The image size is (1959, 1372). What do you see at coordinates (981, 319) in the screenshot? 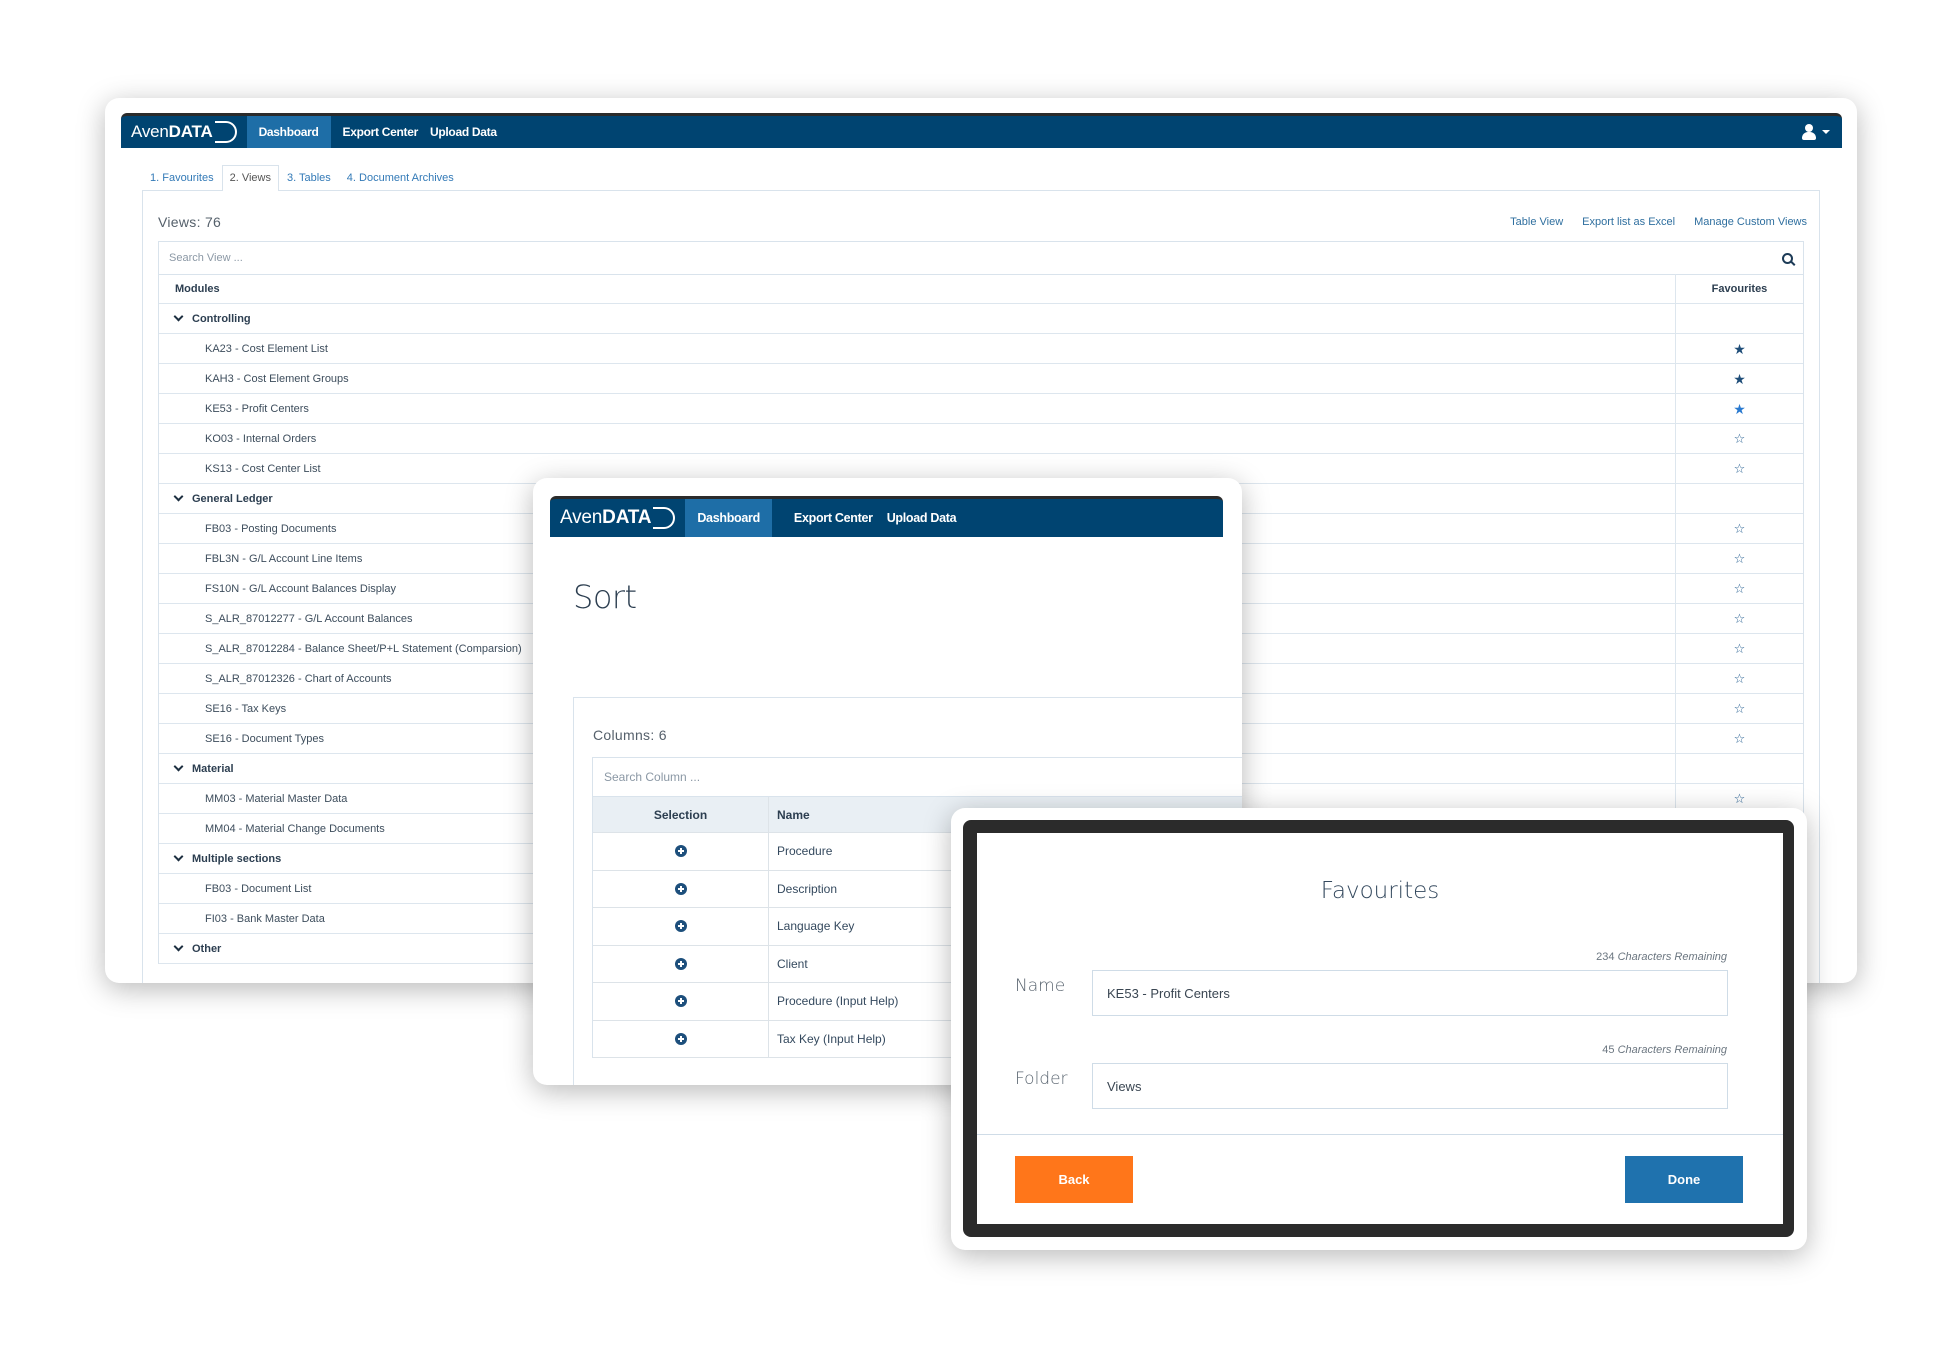
I see `group-row: Controlling` at bounding box center [981, 319].